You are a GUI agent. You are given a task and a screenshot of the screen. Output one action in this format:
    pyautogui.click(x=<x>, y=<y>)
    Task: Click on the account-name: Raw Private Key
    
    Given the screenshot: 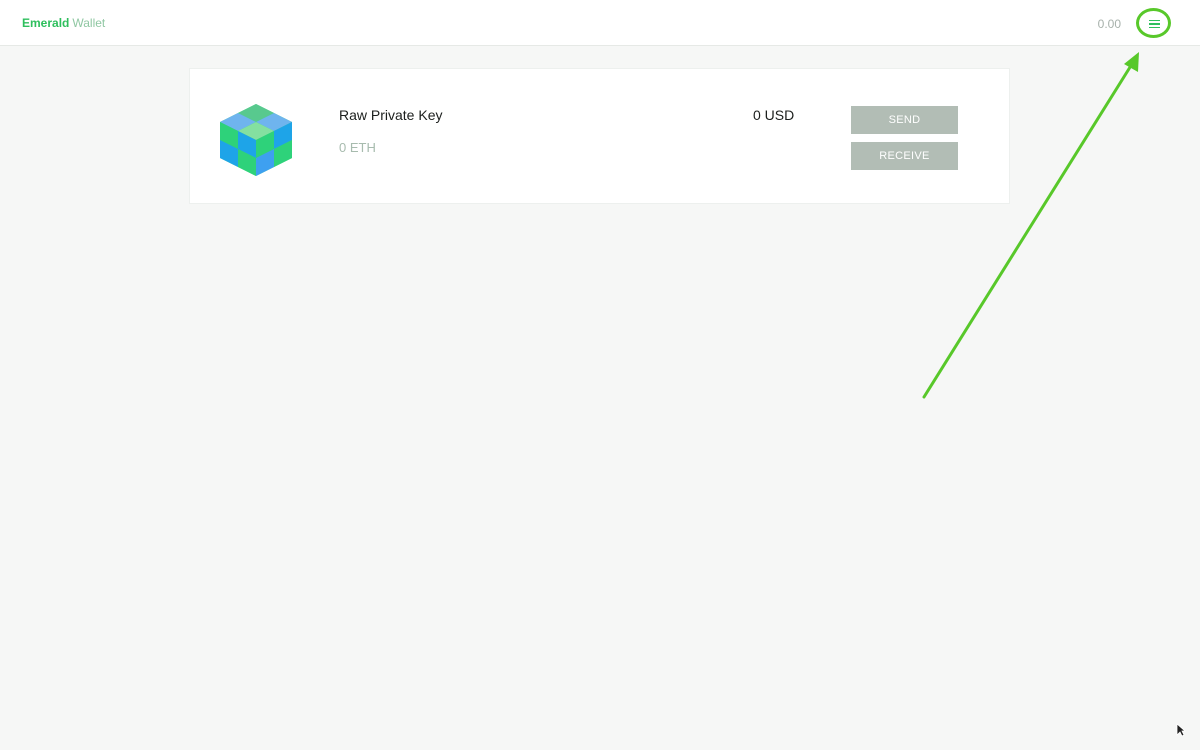 What is the action you would take?
    pyautogui.click(x=390, y=115)
    